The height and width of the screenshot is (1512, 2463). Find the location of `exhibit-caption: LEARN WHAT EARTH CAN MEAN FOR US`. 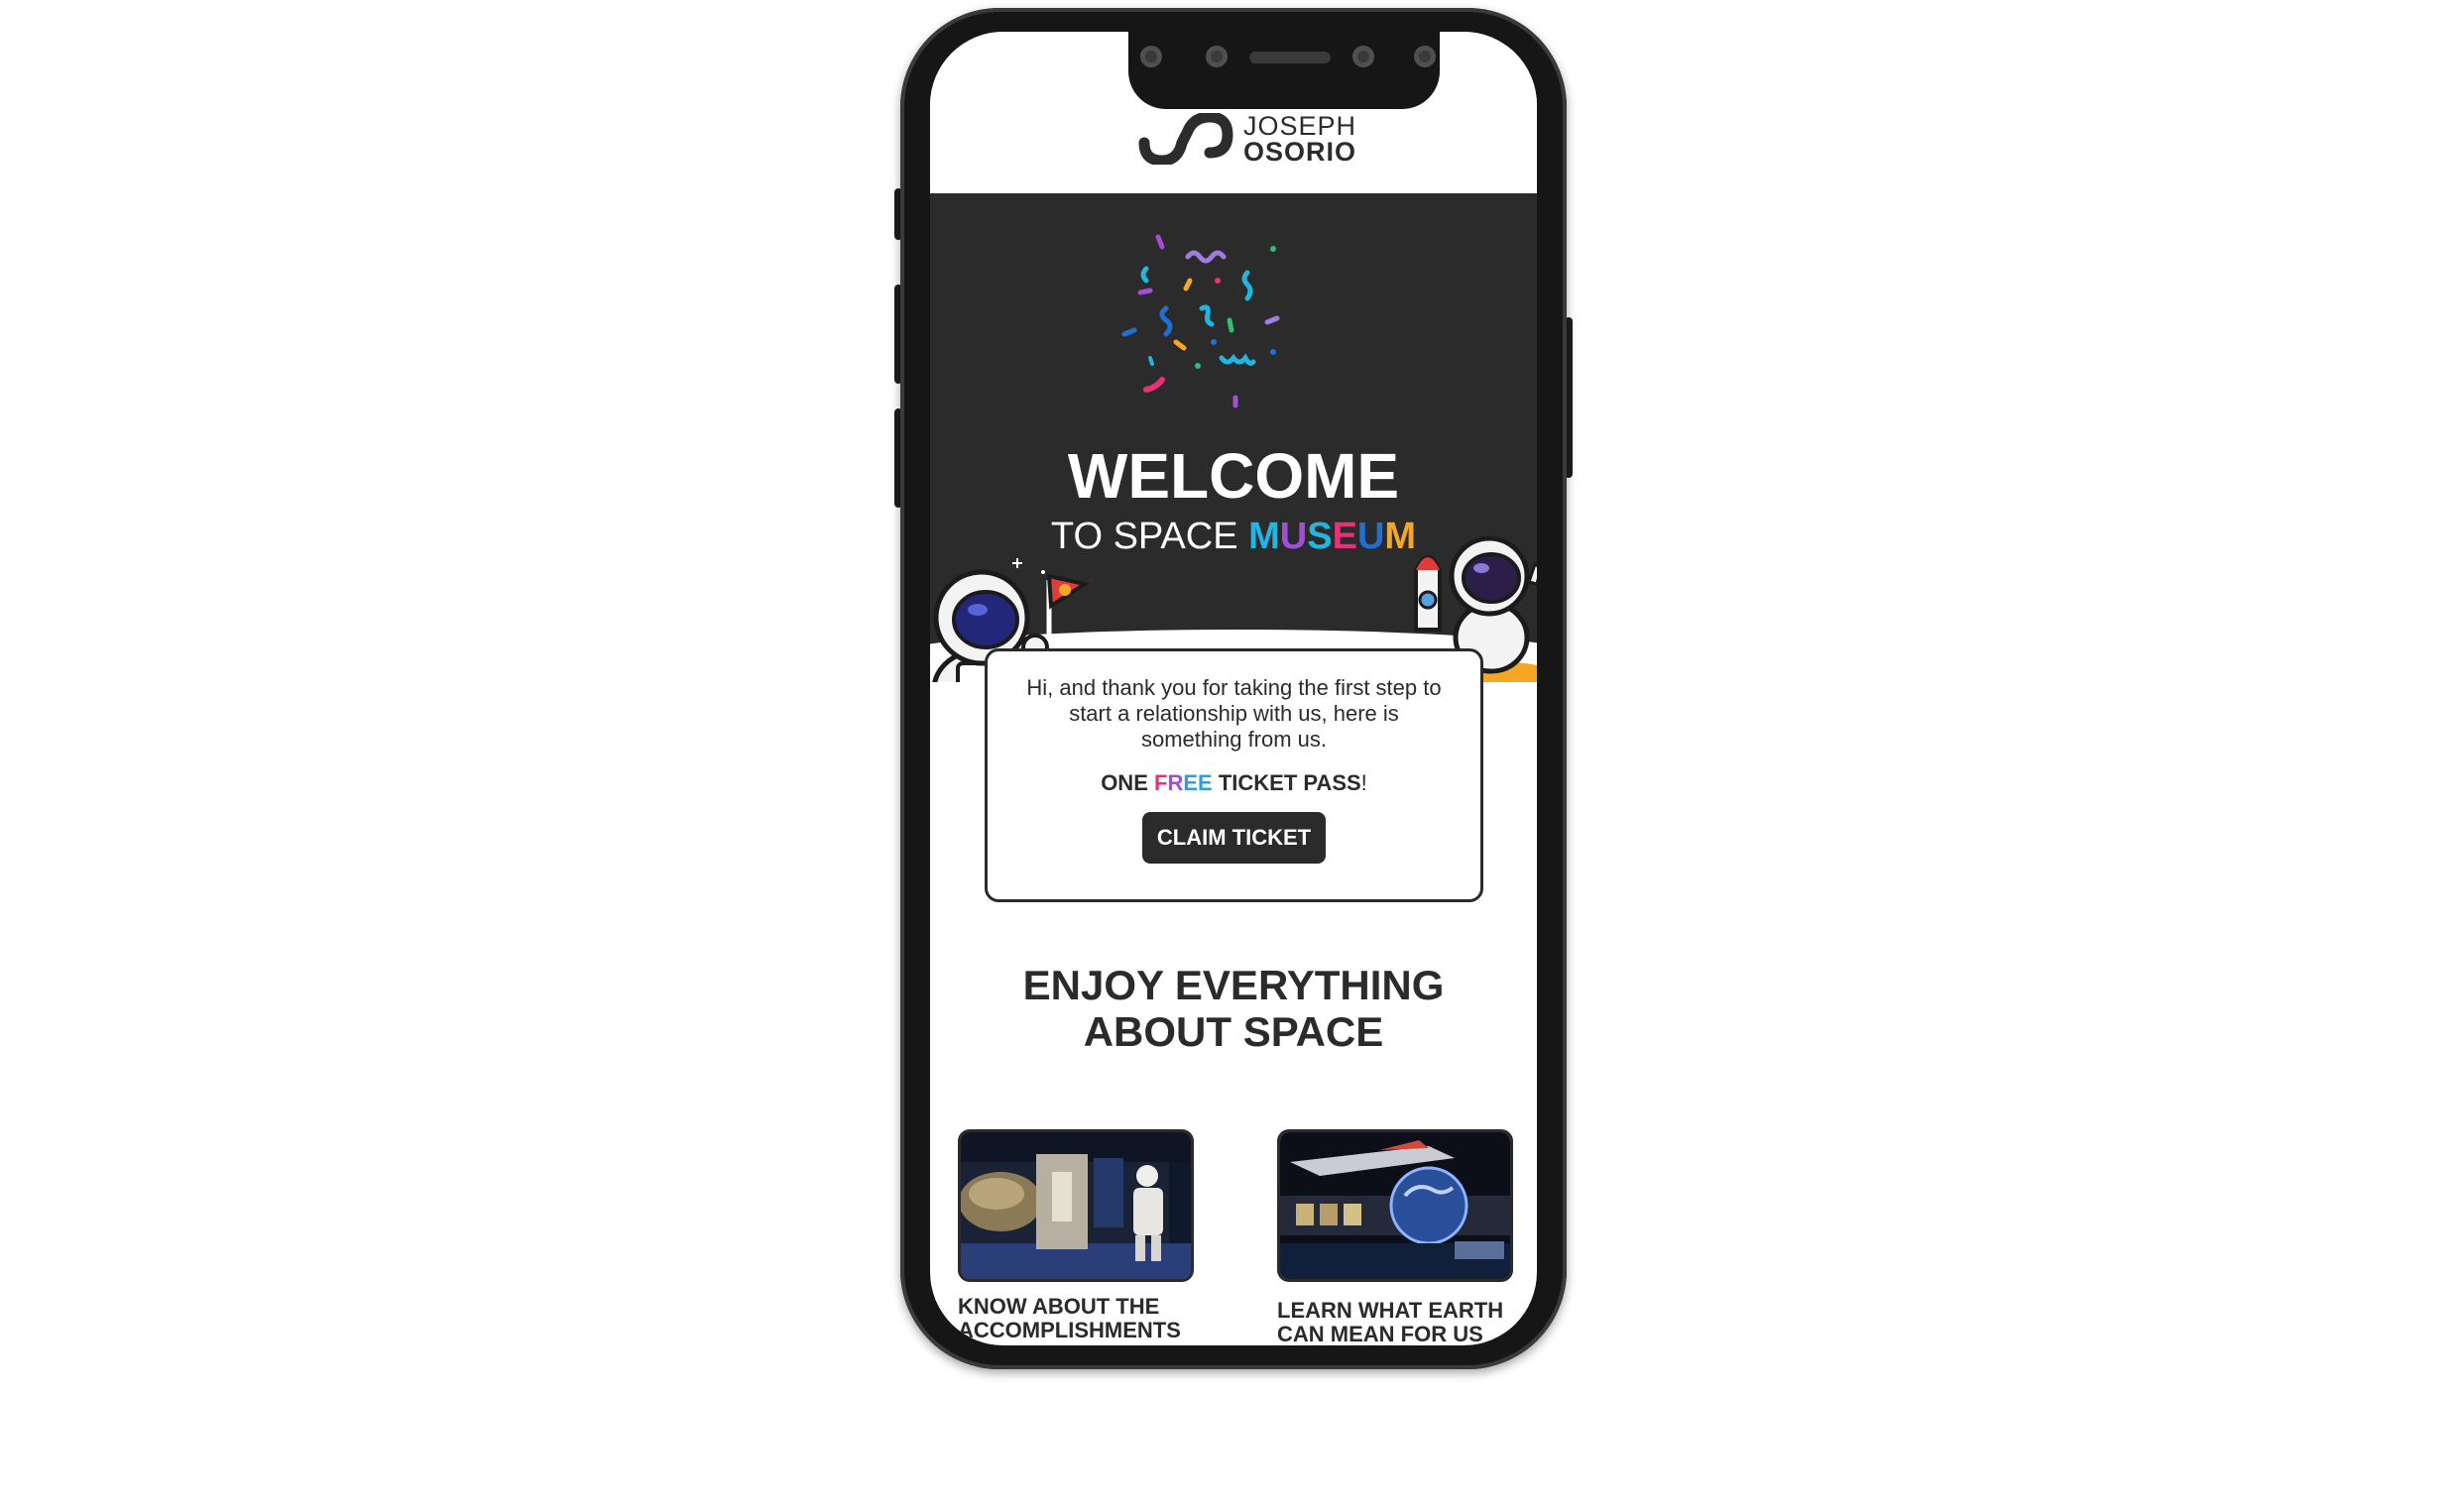

exhibit-caption: LEARN WHAT EARTH CAN MEAN FOR US is located at coordinates (1390, 1322).